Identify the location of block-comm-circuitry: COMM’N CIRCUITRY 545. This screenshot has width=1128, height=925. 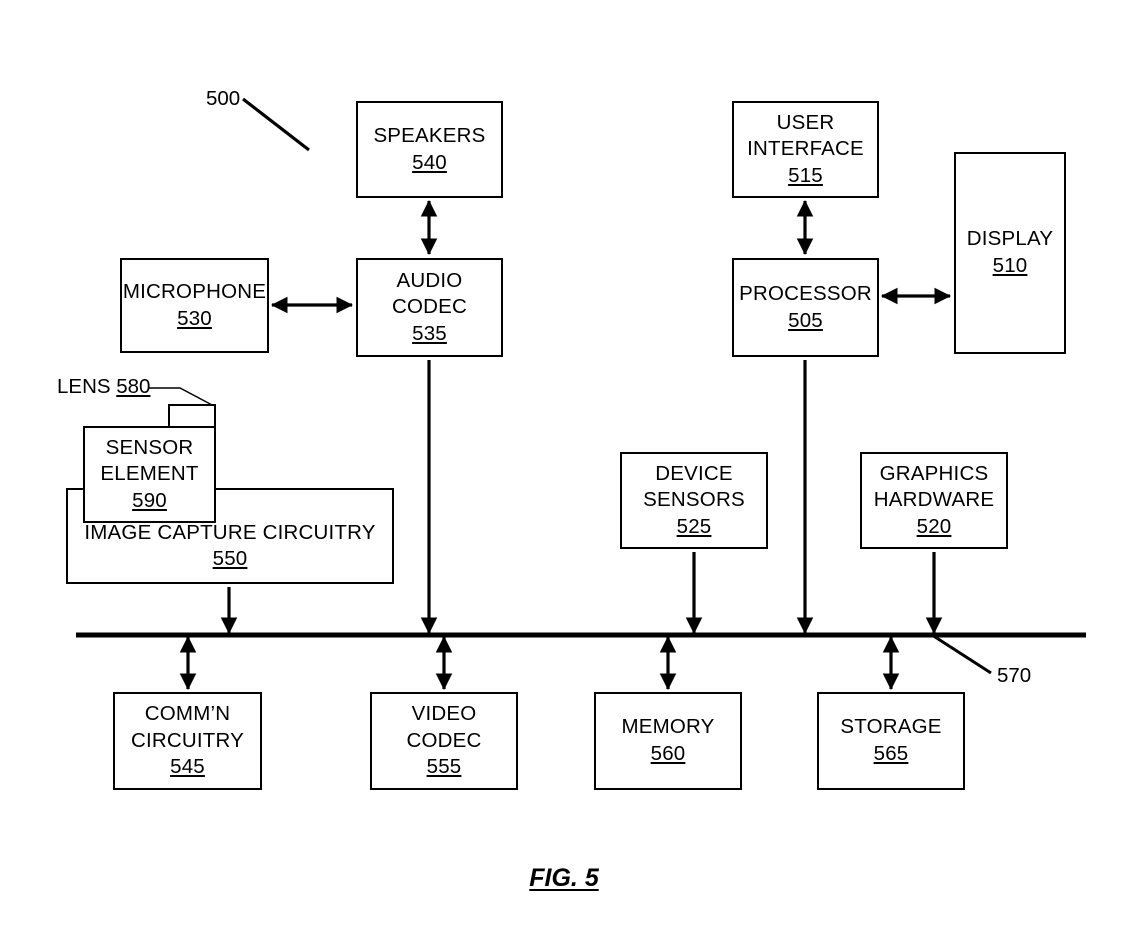
(187, 741).